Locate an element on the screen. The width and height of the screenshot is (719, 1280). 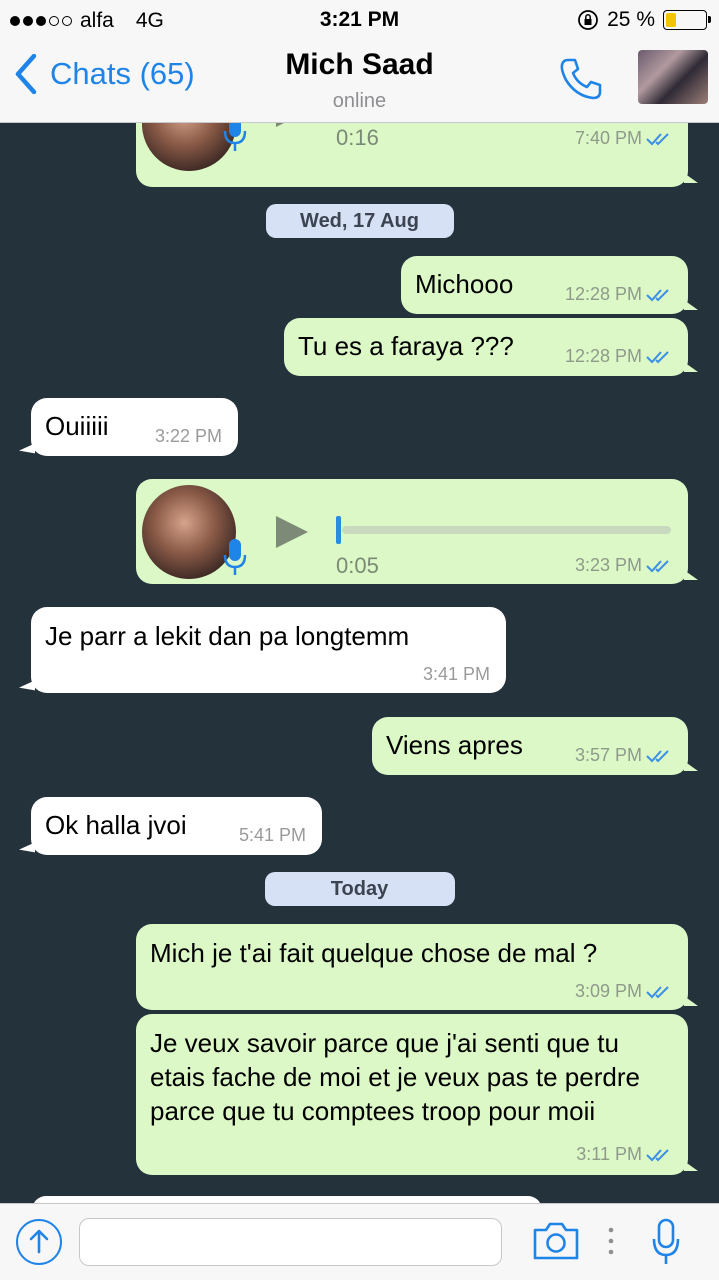
battery-icon is located at coordinates (687, 20).